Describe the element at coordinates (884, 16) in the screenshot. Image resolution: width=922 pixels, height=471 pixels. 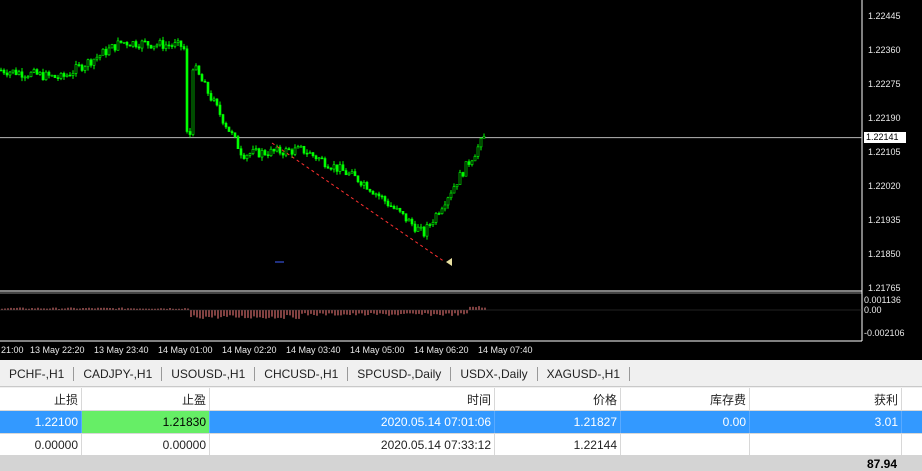
I see `price-axis-label: 1.22445` at that location.